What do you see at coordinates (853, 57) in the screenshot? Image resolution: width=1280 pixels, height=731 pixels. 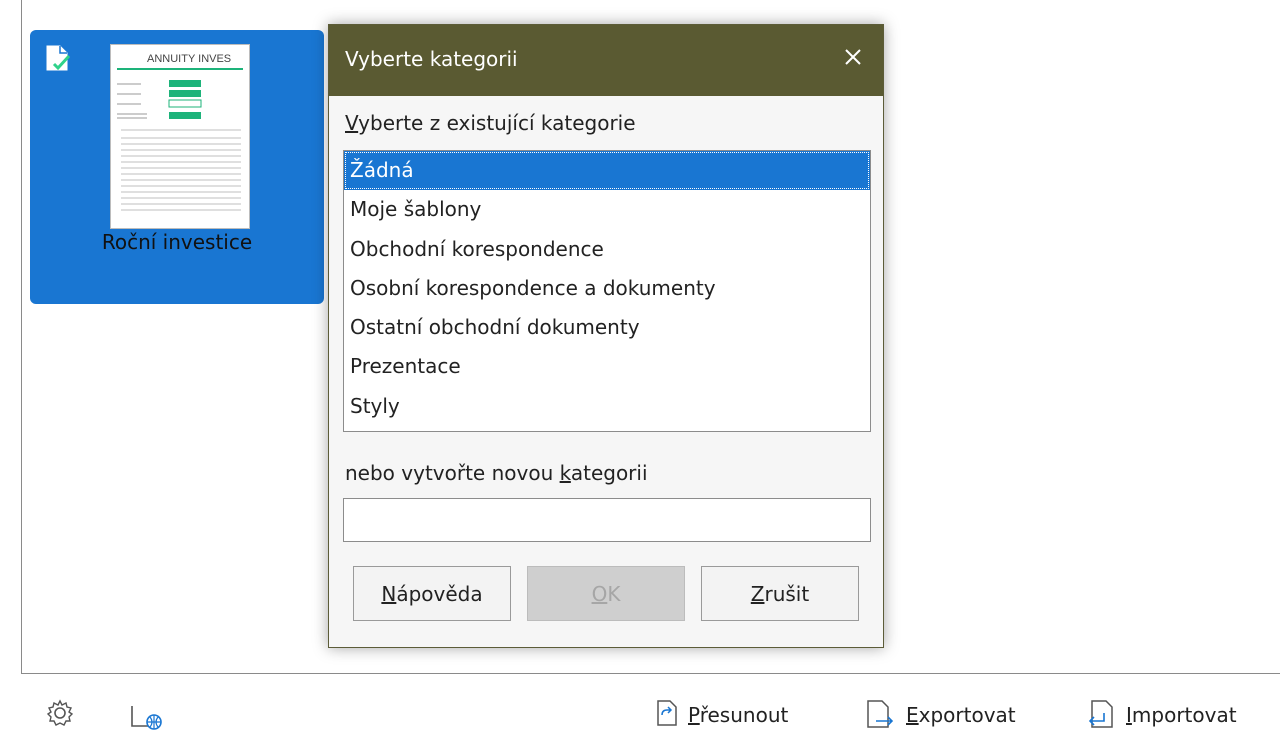 I see `close-icon` at bounding box center [853, 57].